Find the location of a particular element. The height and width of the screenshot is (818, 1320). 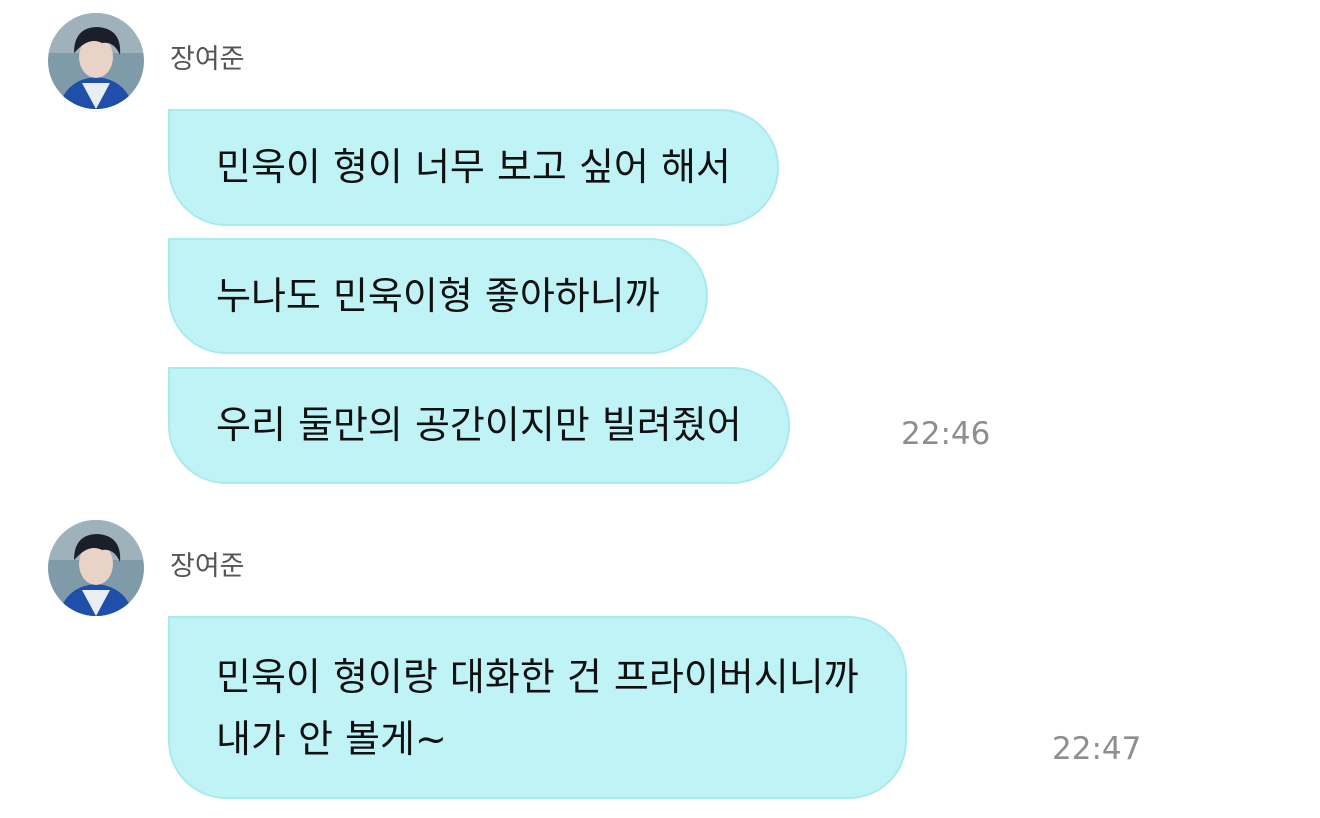

message-text: 민욱이 형이 너무 보고 싶어 해서 is located at coordinates (473, 167).